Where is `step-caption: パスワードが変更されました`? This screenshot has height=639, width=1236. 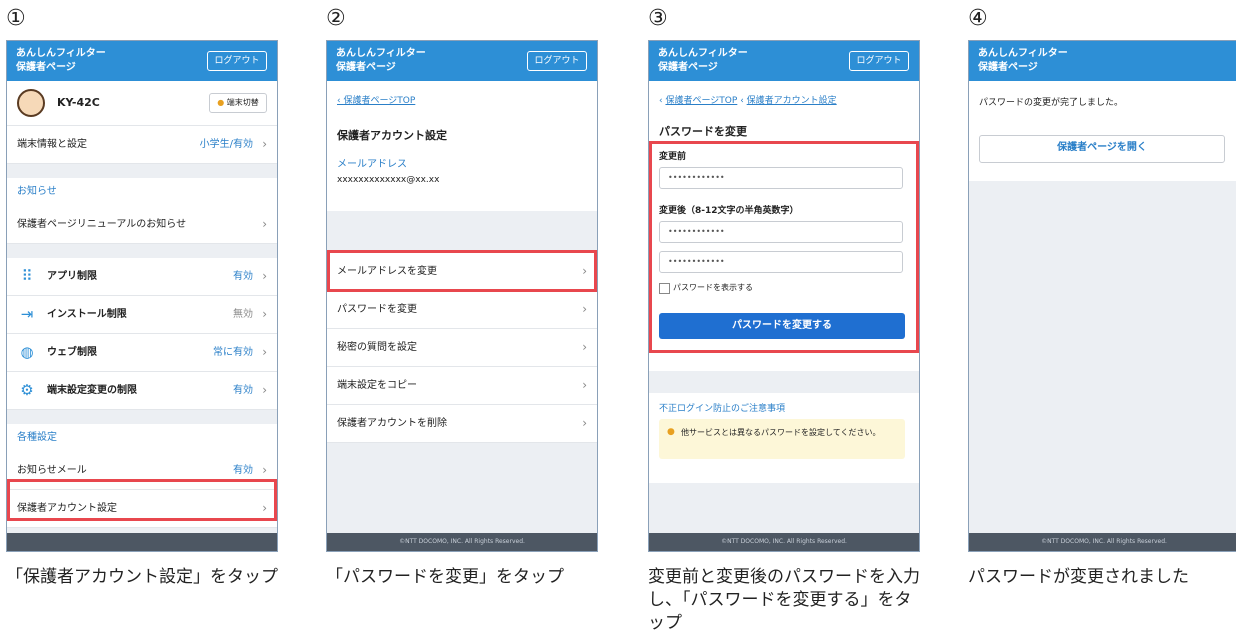 step-caption: パスワードが変更されました is located at coordinates (1078, 577).